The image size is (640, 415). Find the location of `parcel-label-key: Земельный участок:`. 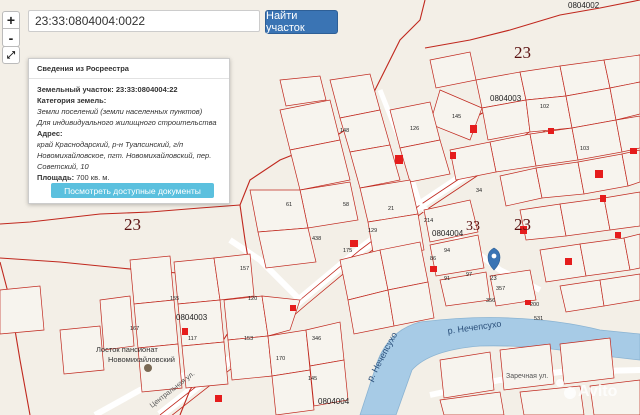

parcel-label-key: Земельный участок: is located at coordinates (75, 89).